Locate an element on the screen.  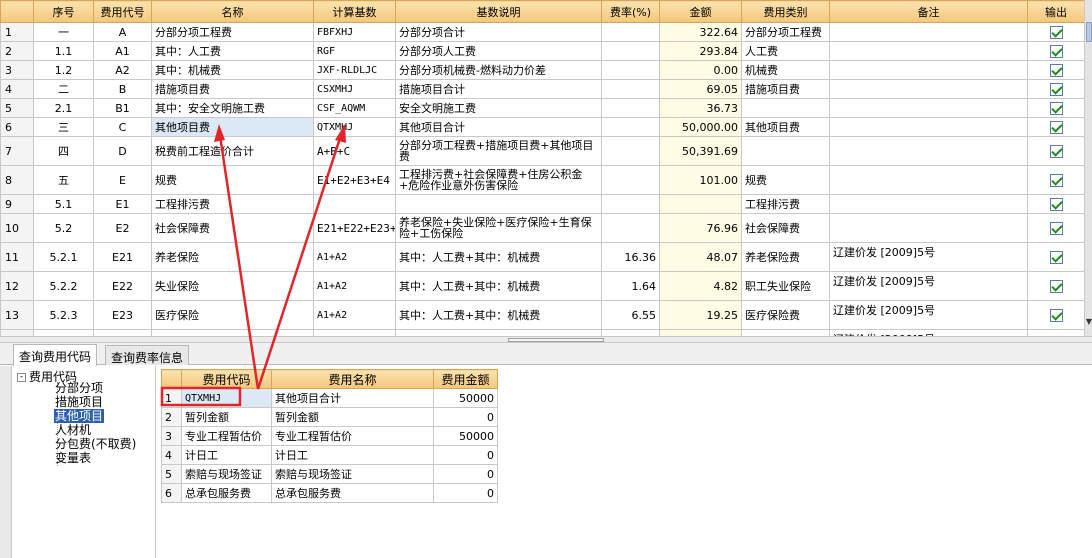
amount-cell: 50,391.69 is located at coordinates (700, 151).